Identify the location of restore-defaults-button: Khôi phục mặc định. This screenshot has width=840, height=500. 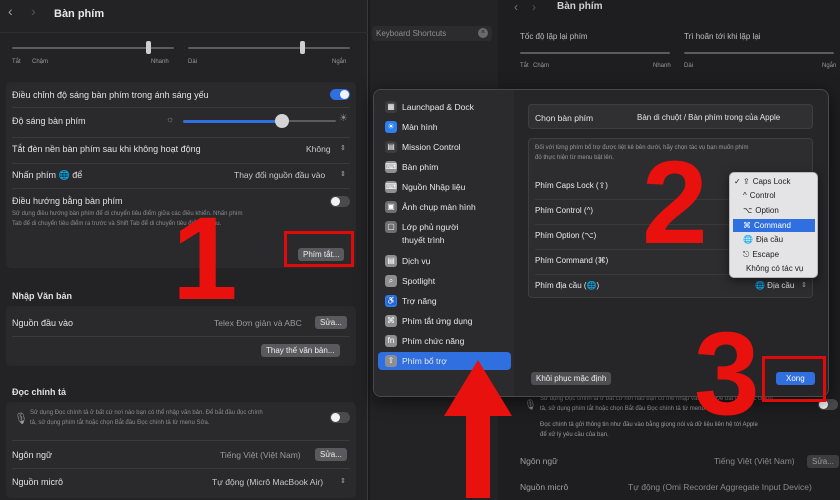
(571, 378).